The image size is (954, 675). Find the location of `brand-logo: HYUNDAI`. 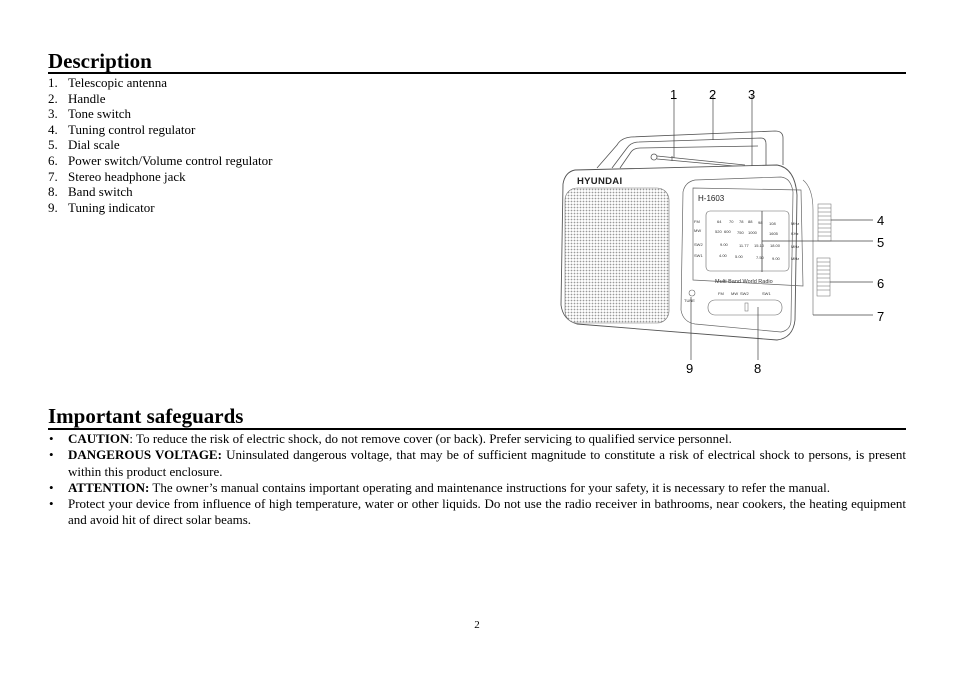

brand-logo: HYUNDAI is located at coordinates (599, 181).